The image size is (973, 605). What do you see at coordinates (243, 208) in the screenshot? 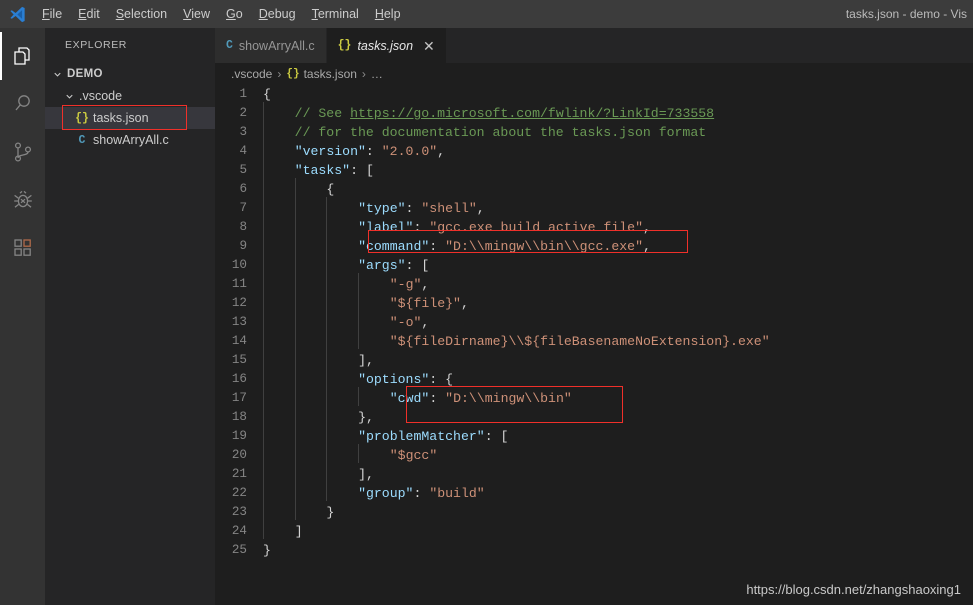
I see `line-number: 7` at bounding box center [243, 208].